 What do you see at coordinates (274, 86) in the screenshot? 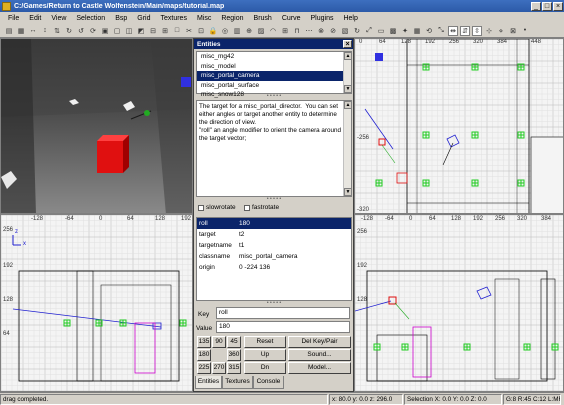
I see `list-item: misc_portal_surface` at bounding box center [274, 86].